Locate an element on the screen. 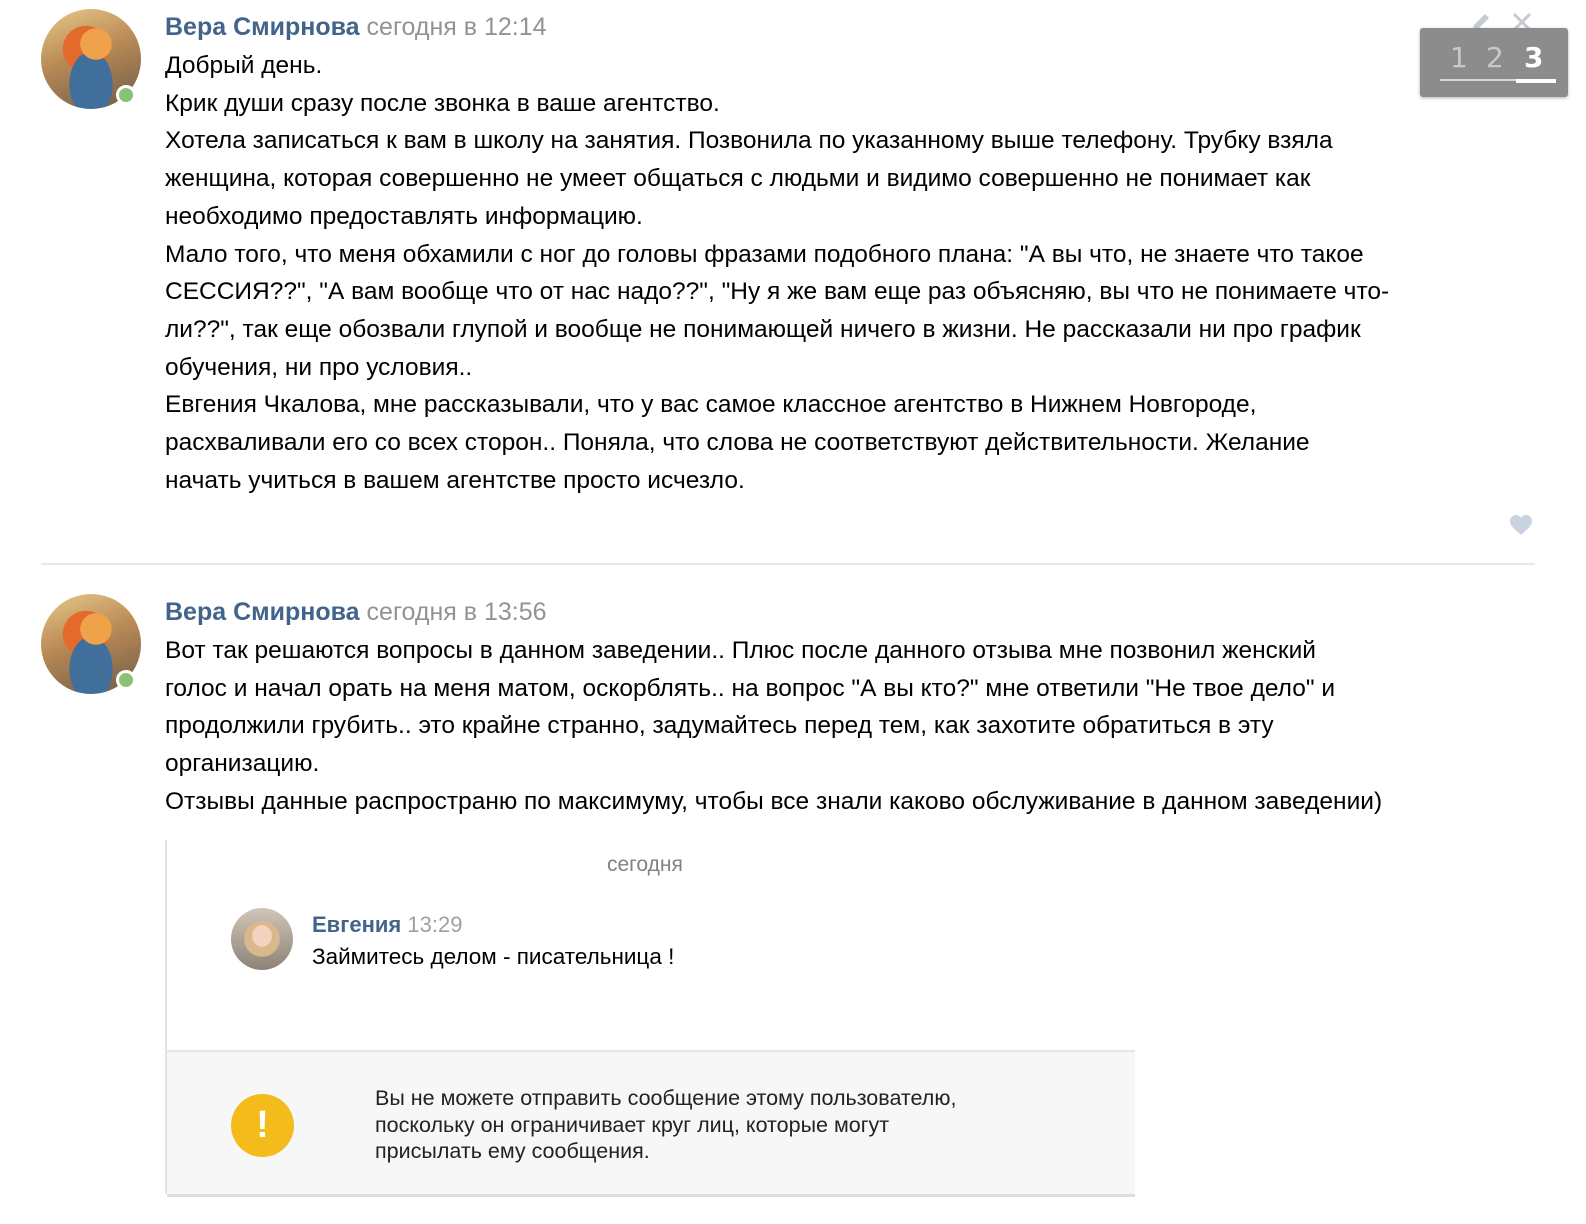 Image resolution: width=1586 pixels, height=1224 pixels. post-header: Вера Смирнова сегодня в 12:14 is located at coordinates (356, 27).